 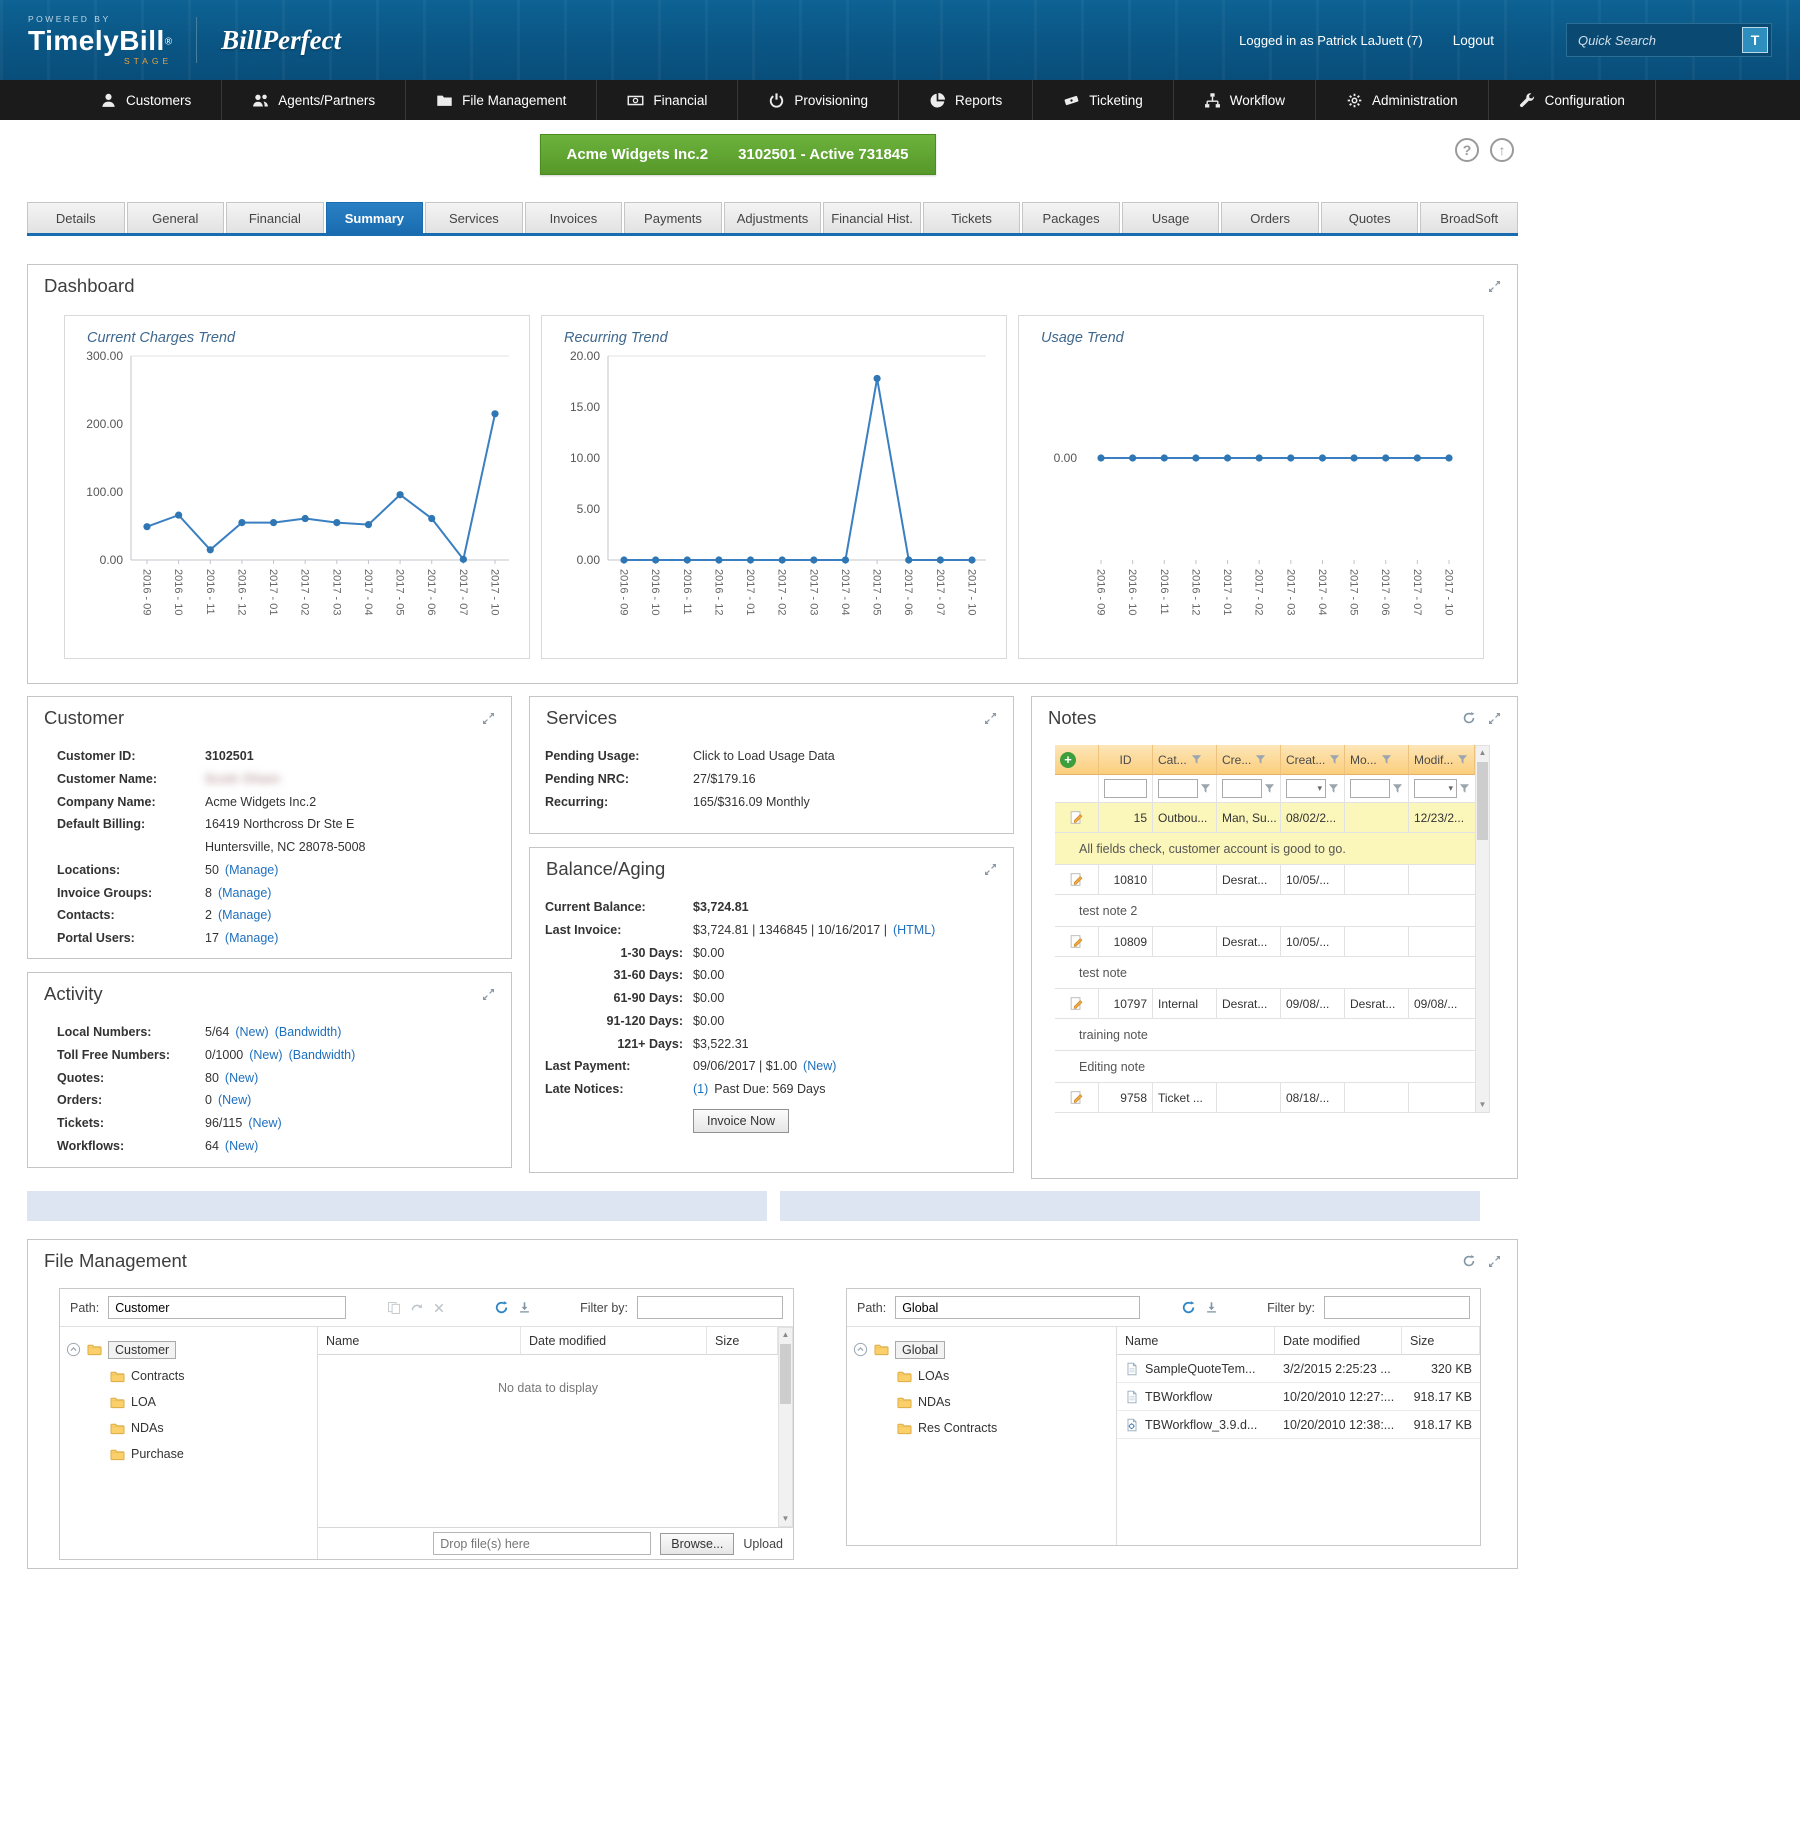 What do you see at coordinates (1482, 929) in the screenshot?
I see `notes-scrollbar: ▲ ▼` at bounding box center [1482, 929].